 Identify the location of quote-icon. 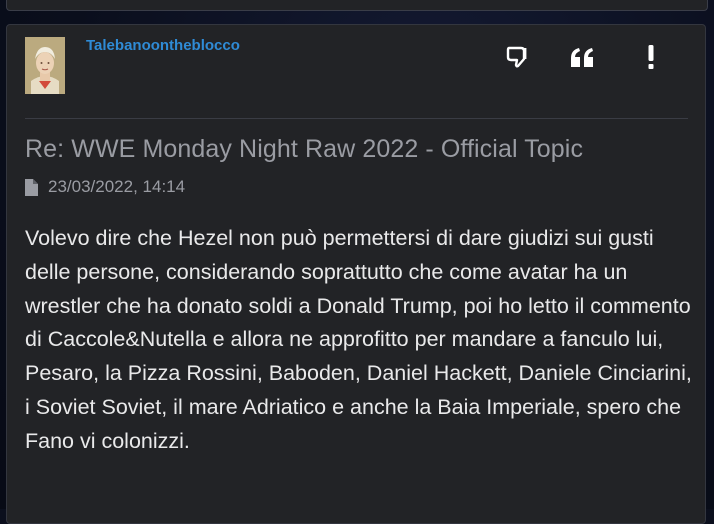
(582, 57).